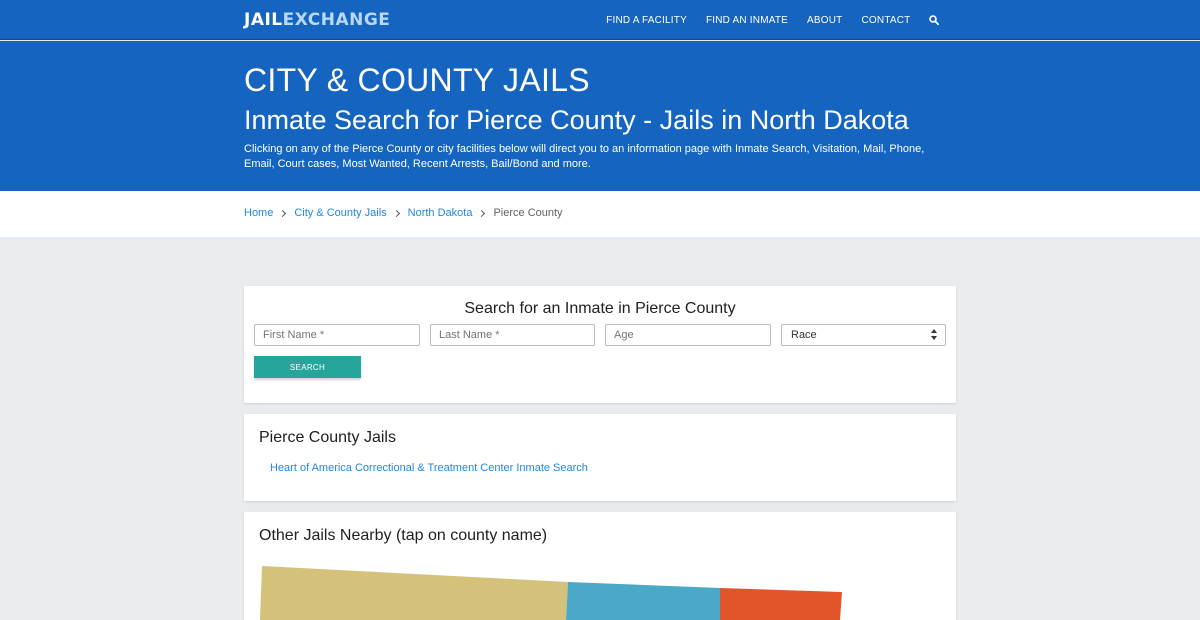  I want to click on nearby-jails-heading: Other Jails Nearby (tap on county name), so click(403, 535).